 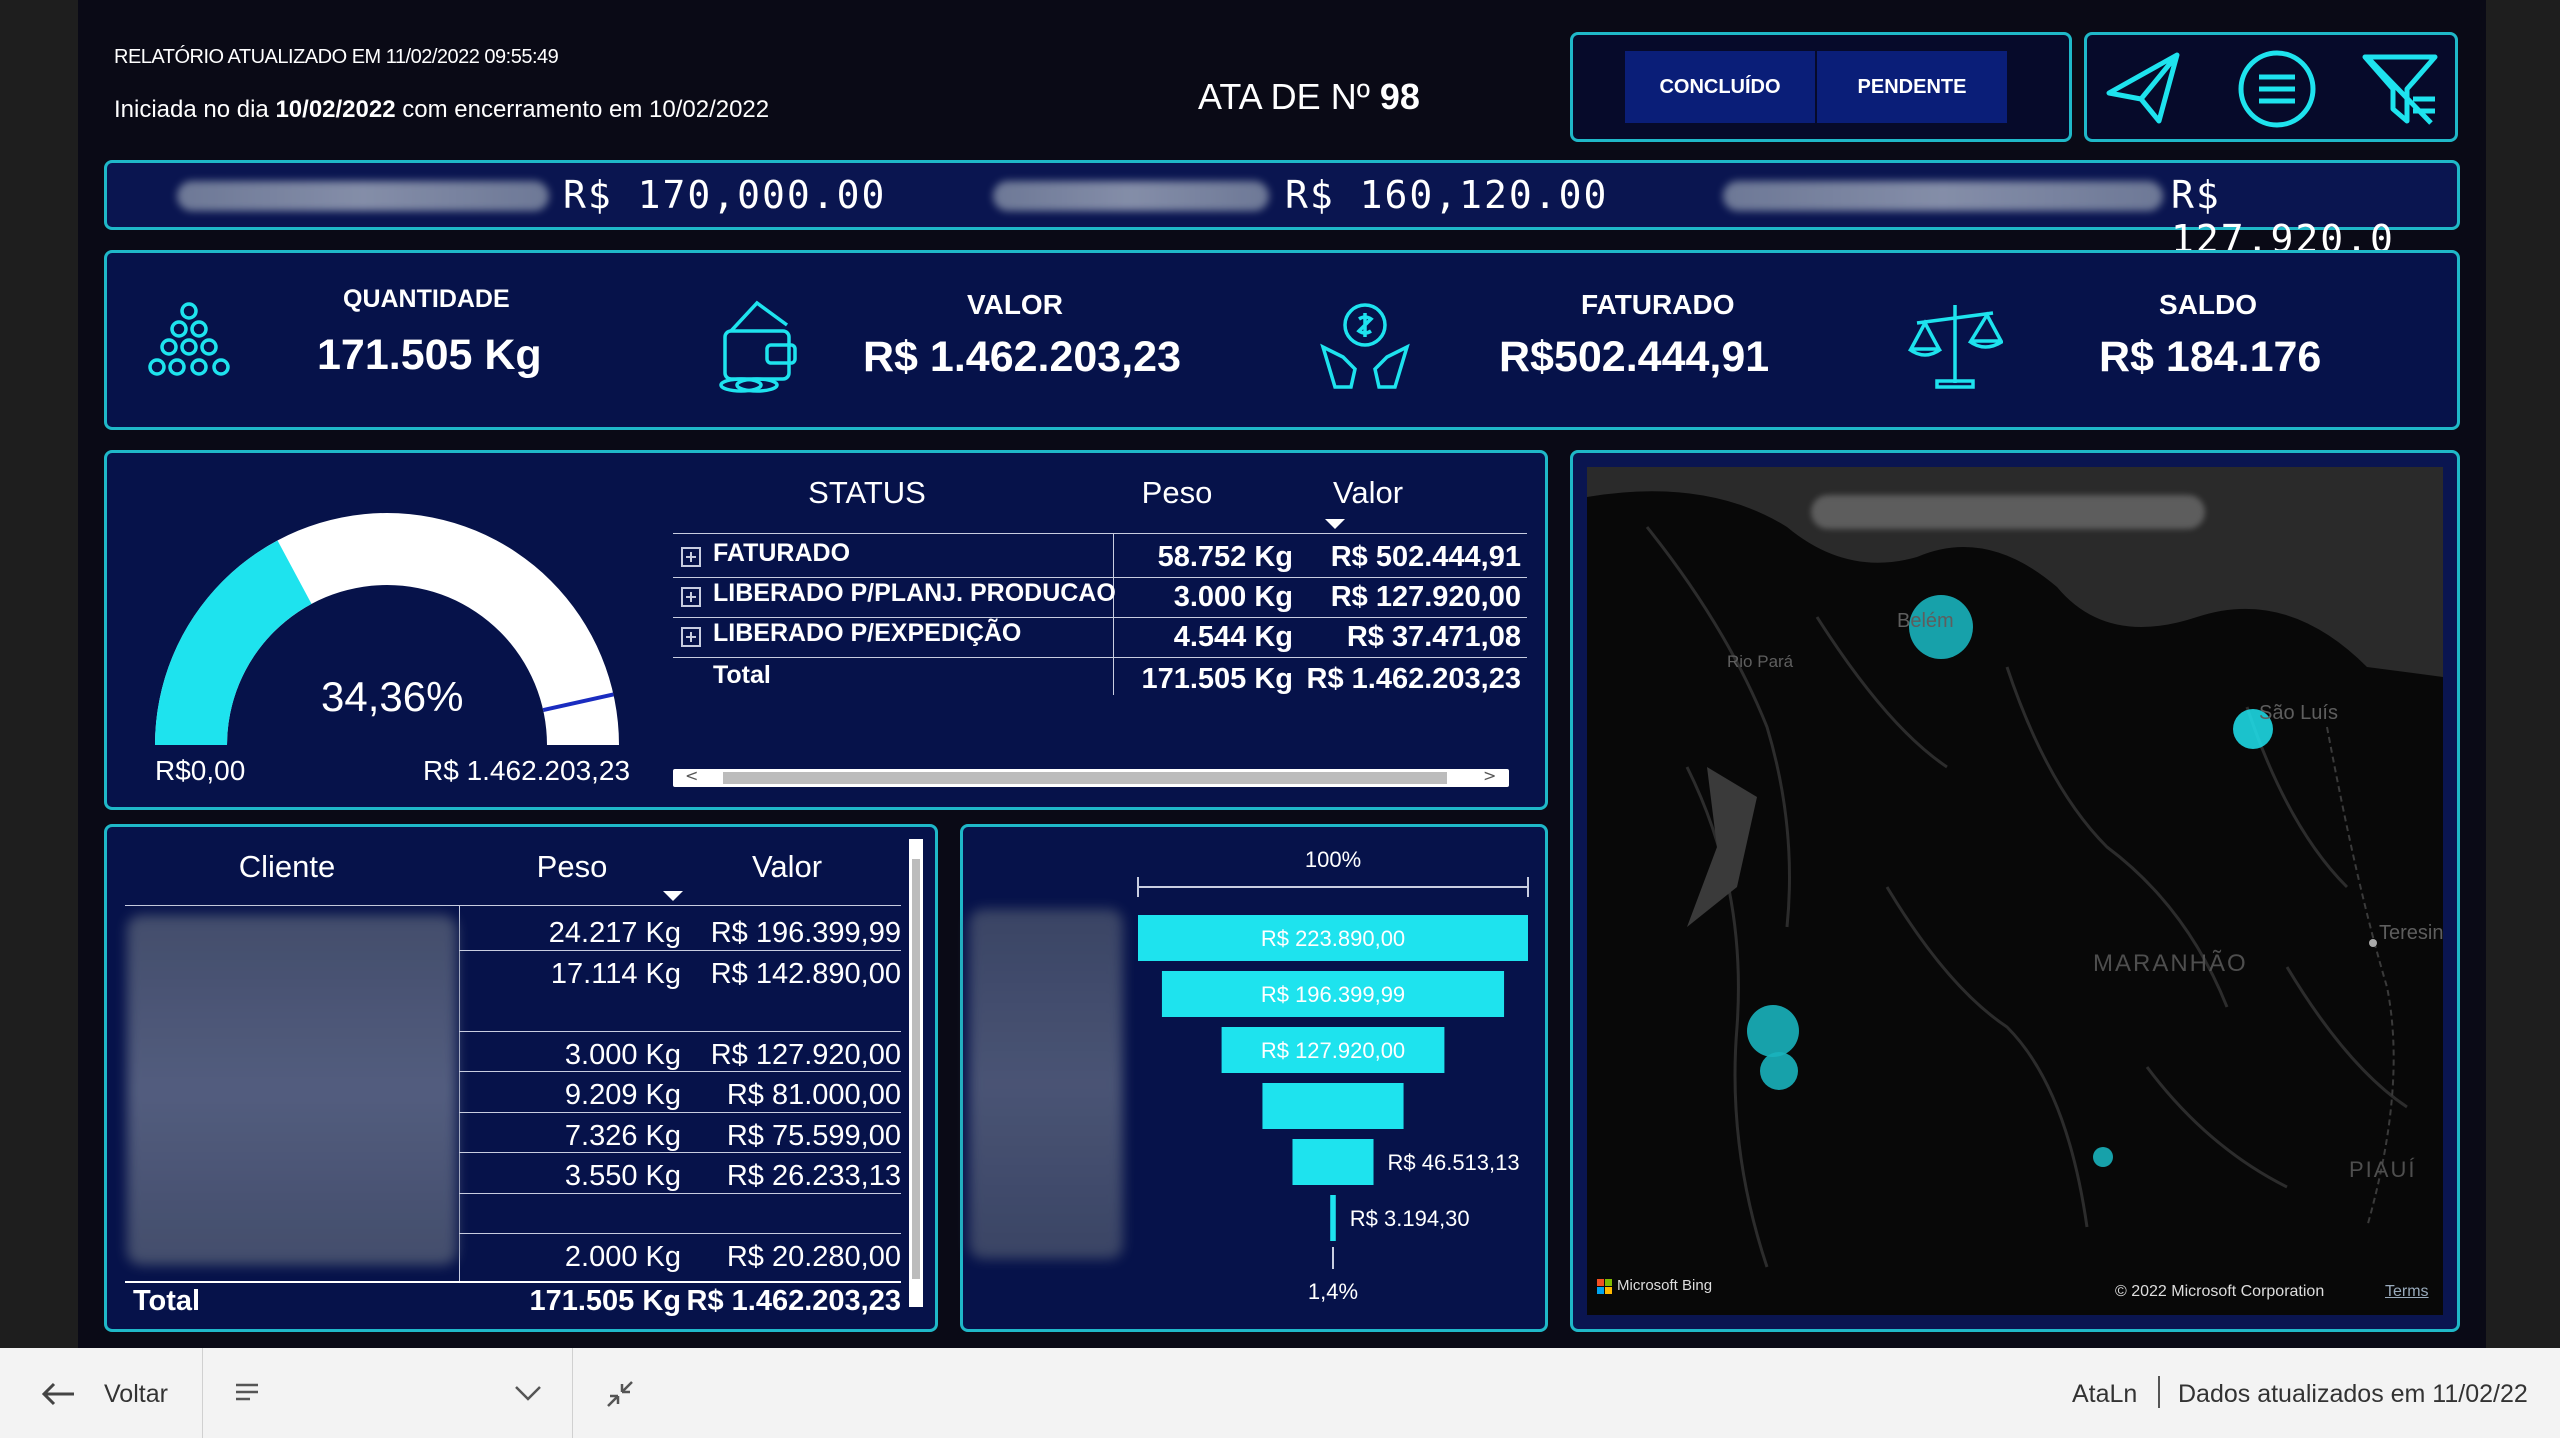 What do you see at coordinates (1217, 679) in the screenshot?
I see `status-total-peso: 171.505 Kg` at bounding box center [1217, 679].